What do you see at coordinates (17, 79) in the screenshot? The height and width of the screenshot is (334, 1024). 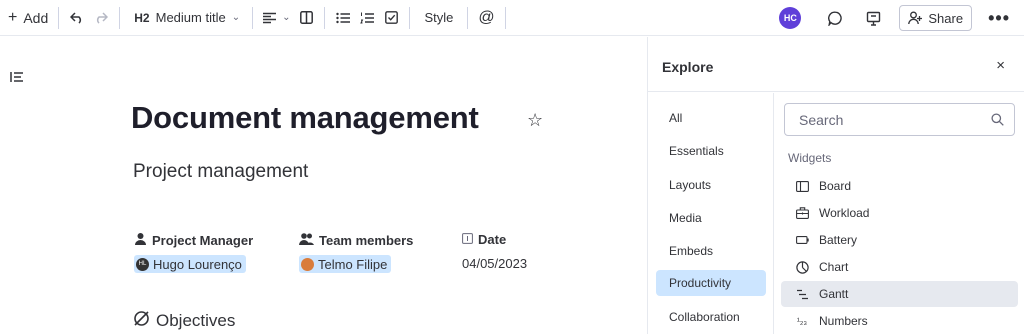 I see `table-of-contents-icon` at bounding box center [17, 79].